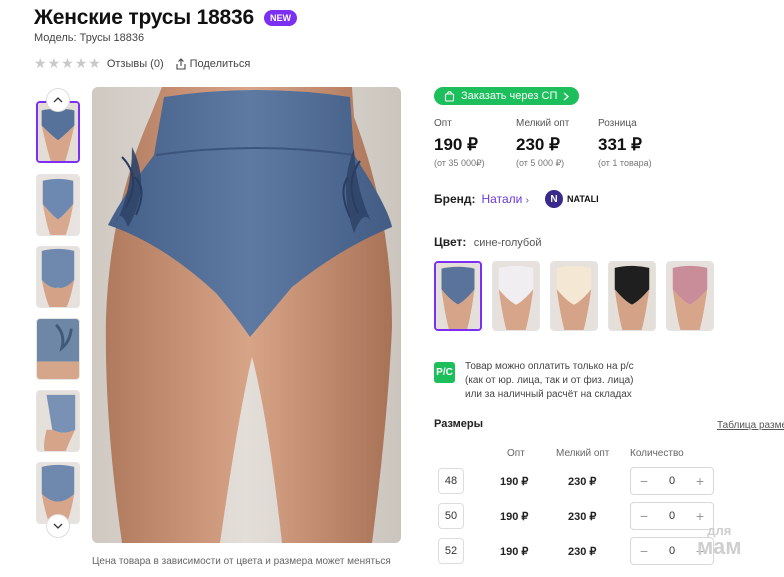  I want to click on color-swatch-pink, so click(690, 296).